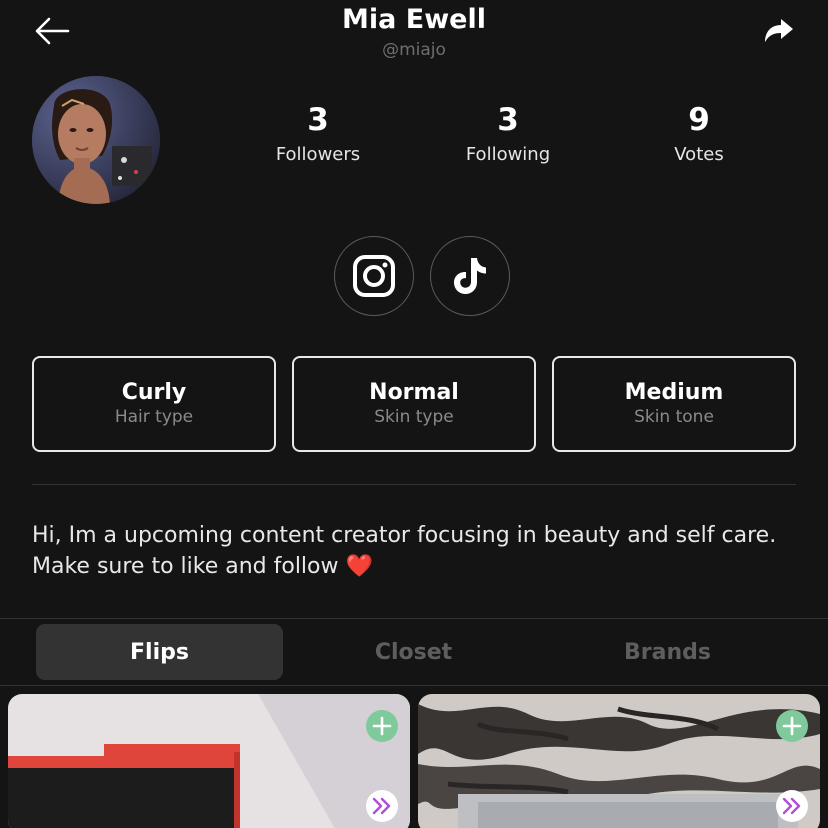  I want to click on avatar-photo, so click(96, 140).